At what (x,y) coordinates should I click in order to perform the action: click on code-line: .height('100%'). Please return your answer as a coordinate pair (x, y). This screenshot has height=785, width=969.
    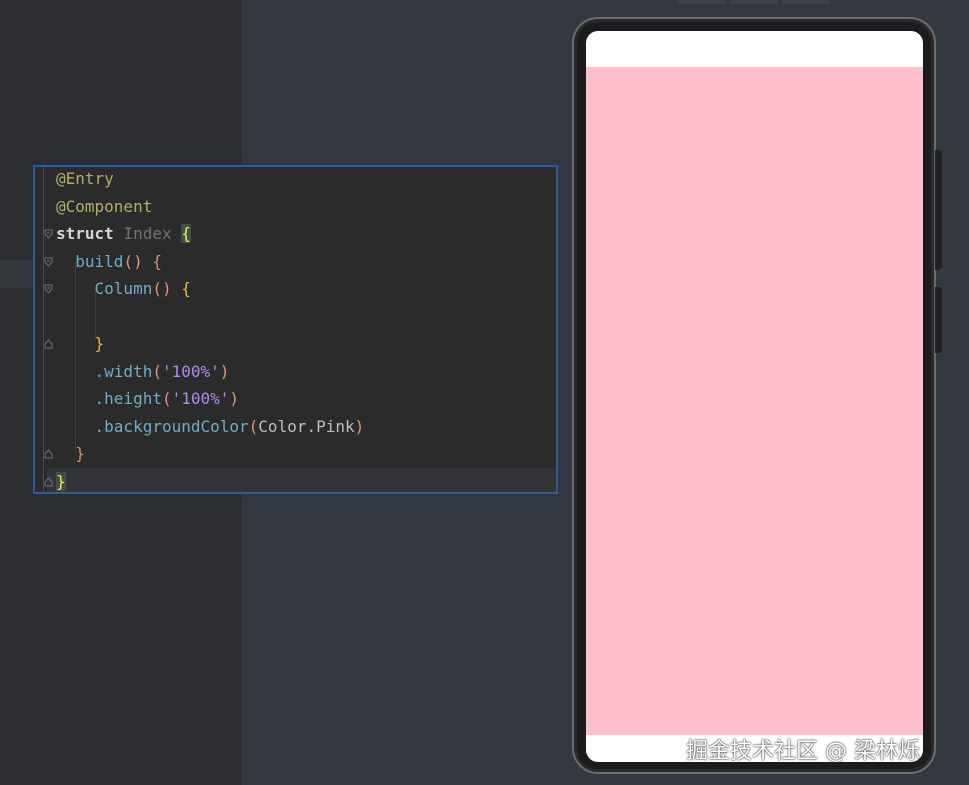
    Looking at the image, I should click on (148, 398).